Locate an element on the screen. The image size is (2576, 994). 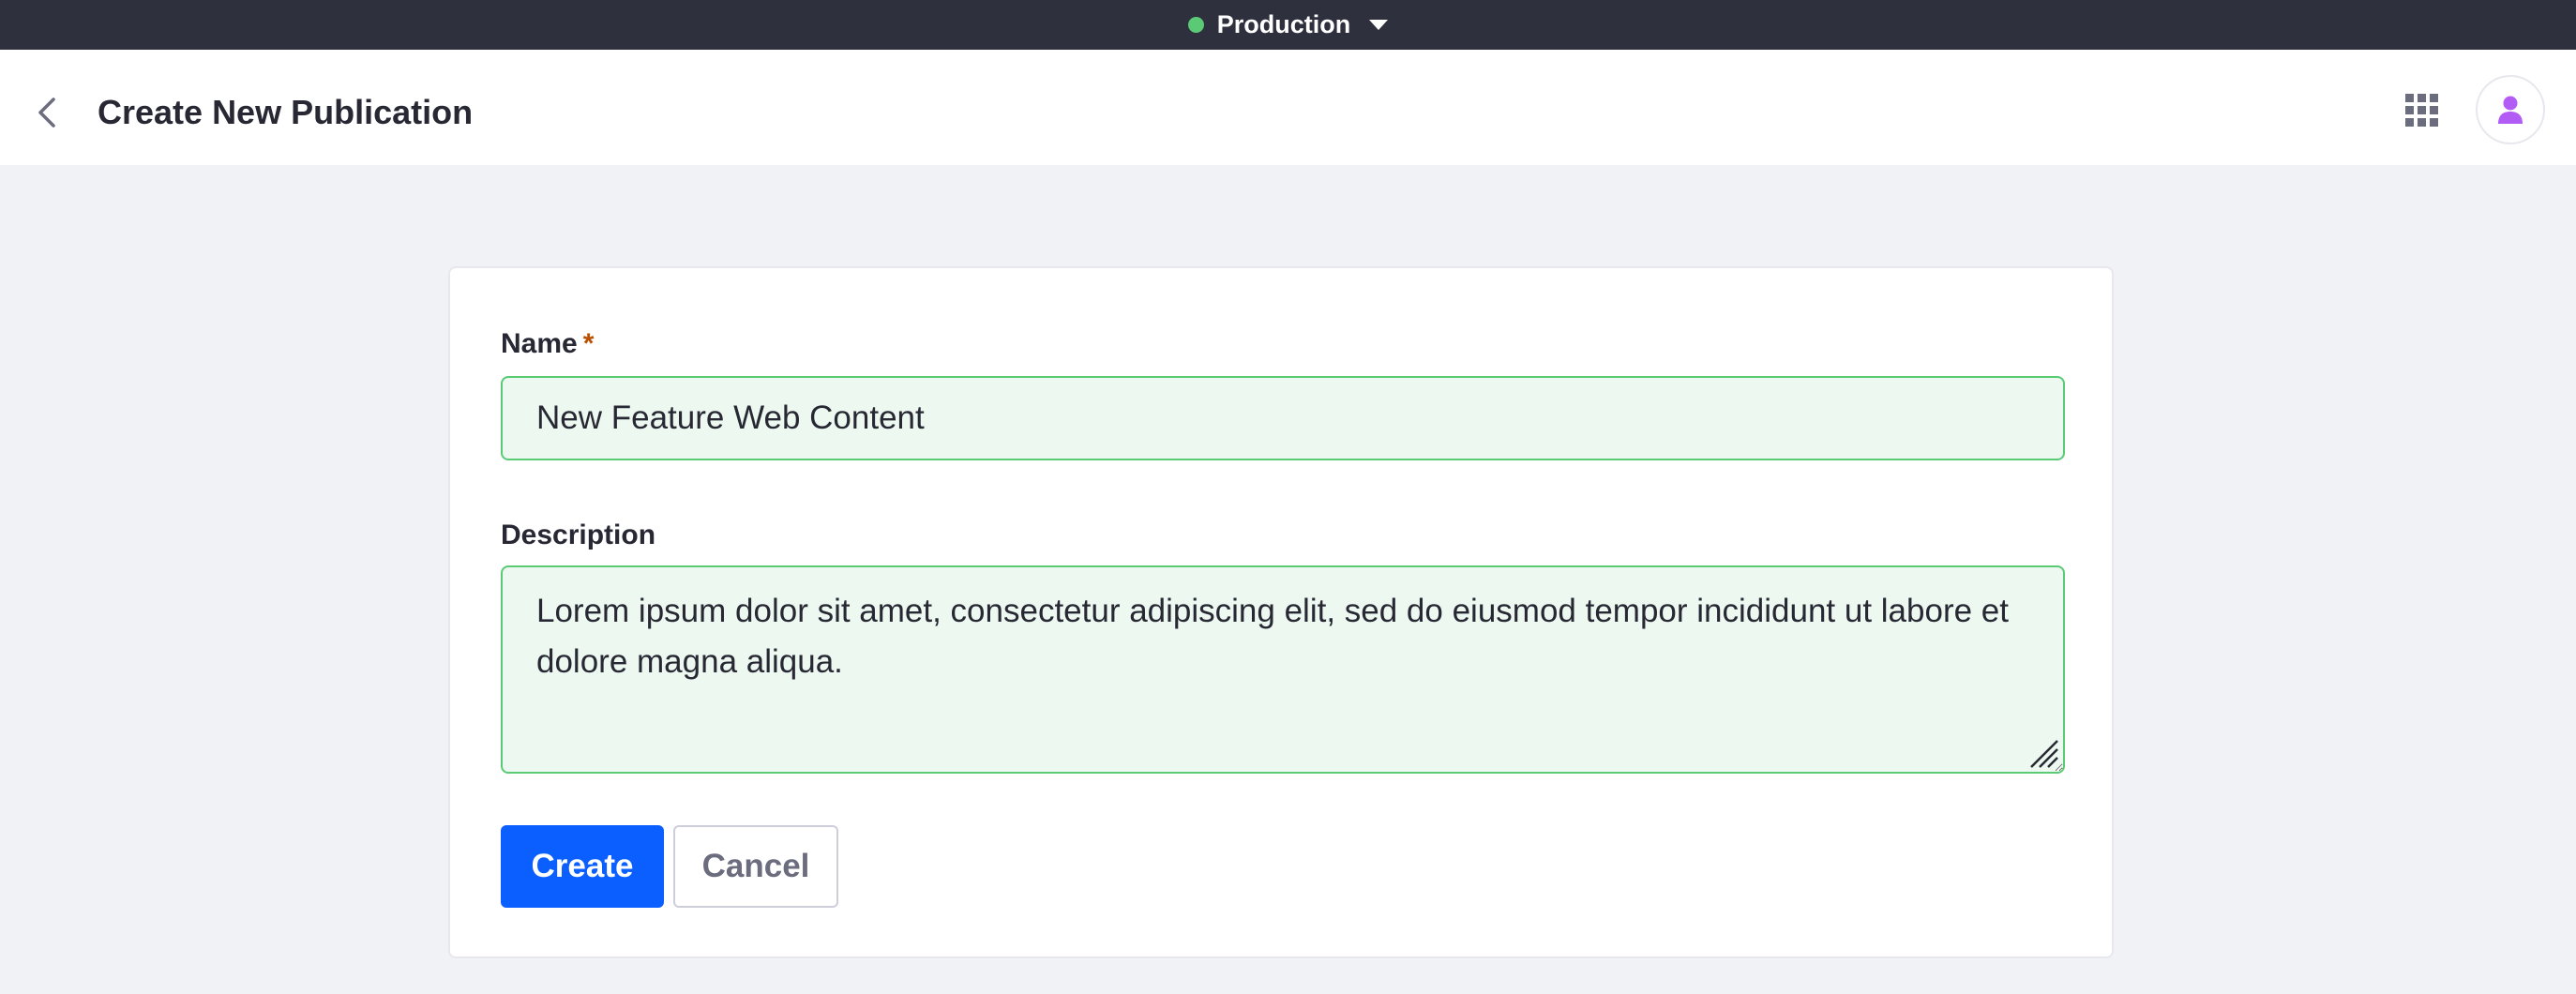
page-header: Create New Publication is located at coordinates (1288, 107).